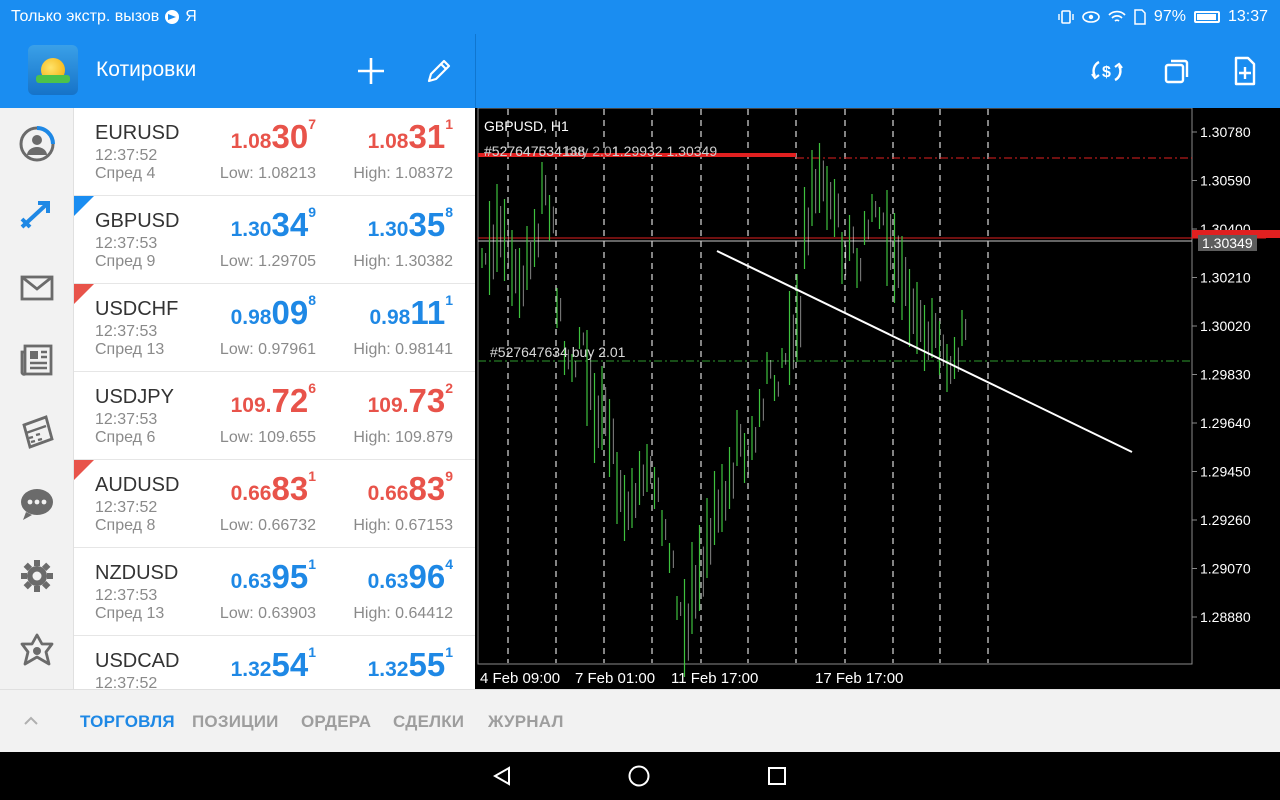 Image resolution: width=1280 pixels, height=800 pixels. What do you see at coordinates (1225, 278) in the screenshot?
I see `y-tick-label: 1.30210` at bounding box center [1225, 278].